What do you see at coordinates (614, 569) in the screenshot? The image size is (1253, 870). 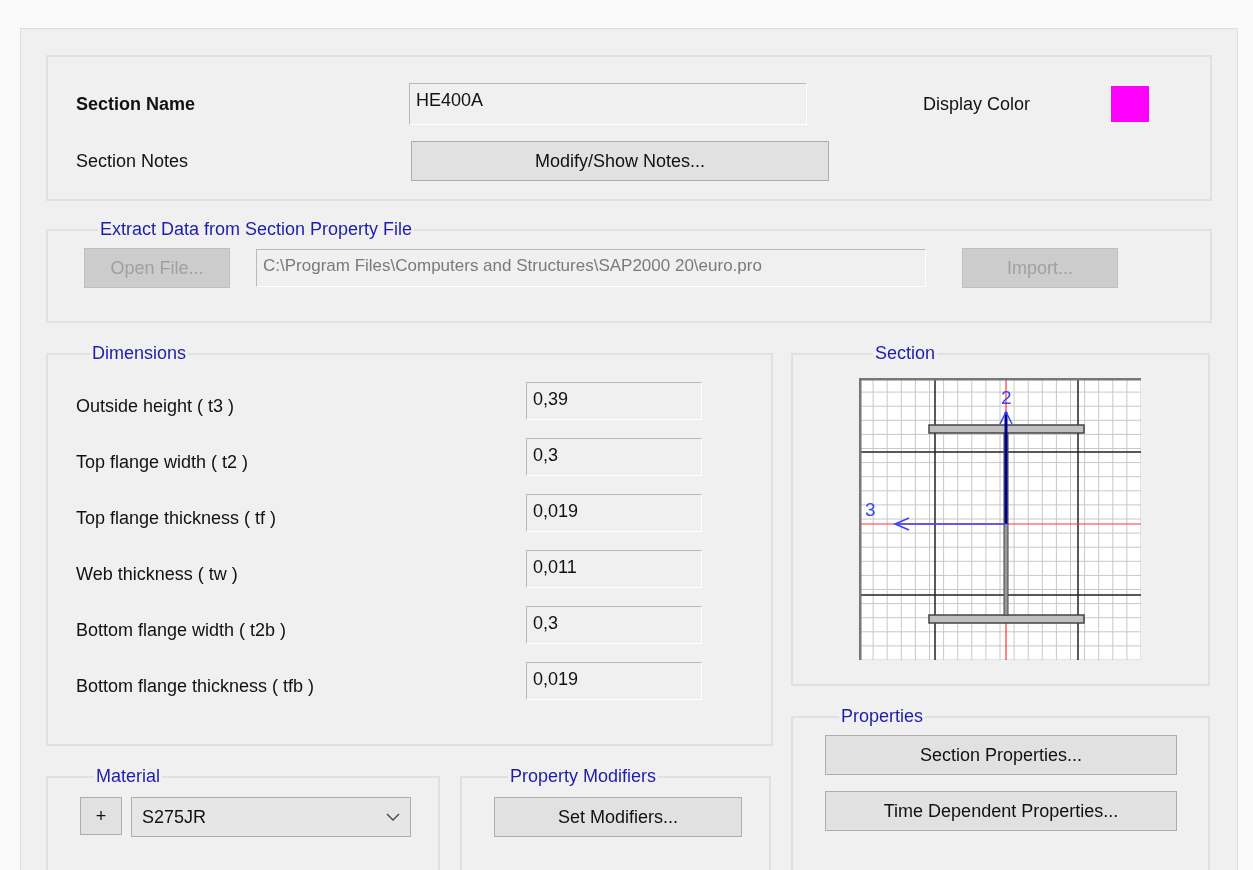 I see `dimension-field: 0,011` at bounding box center [614, 569].